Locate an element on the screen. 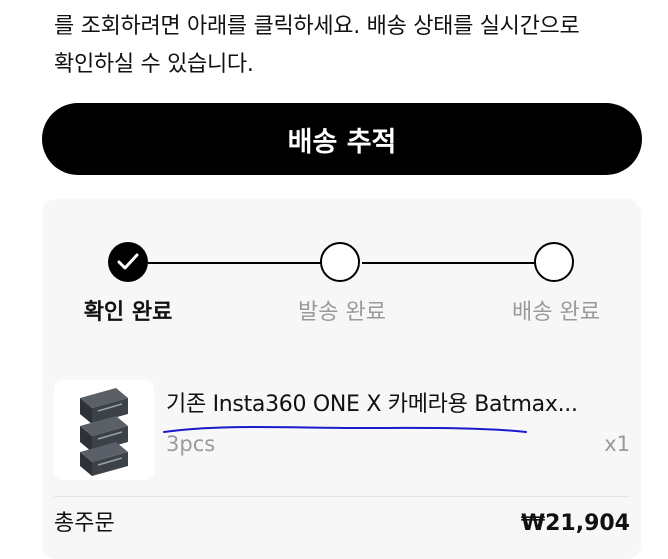 Image resolution: width=668 pixels, height=559 pixels. step-delivered-label: 배송 완료 is located at coordinates (556, 312).